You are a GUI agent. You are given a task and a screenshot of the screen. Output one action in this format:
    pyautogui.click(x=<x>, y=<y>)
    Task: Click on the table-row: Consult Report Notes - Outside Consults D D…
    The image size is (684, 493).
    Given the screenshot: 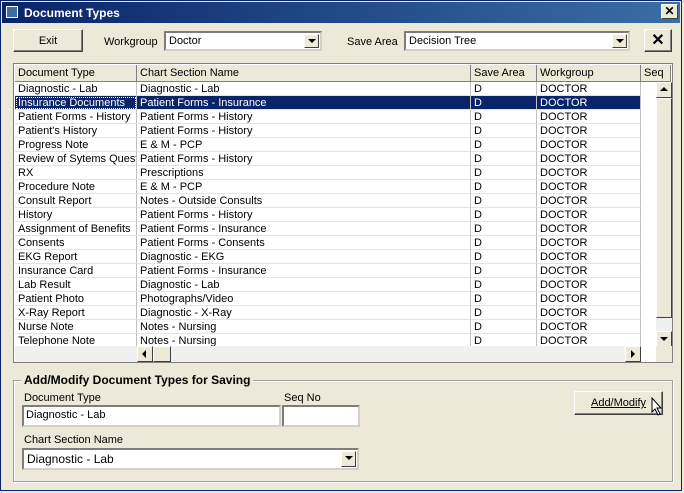 What is the action you would take?
    pyautogui.click(x=328, y=201)
    